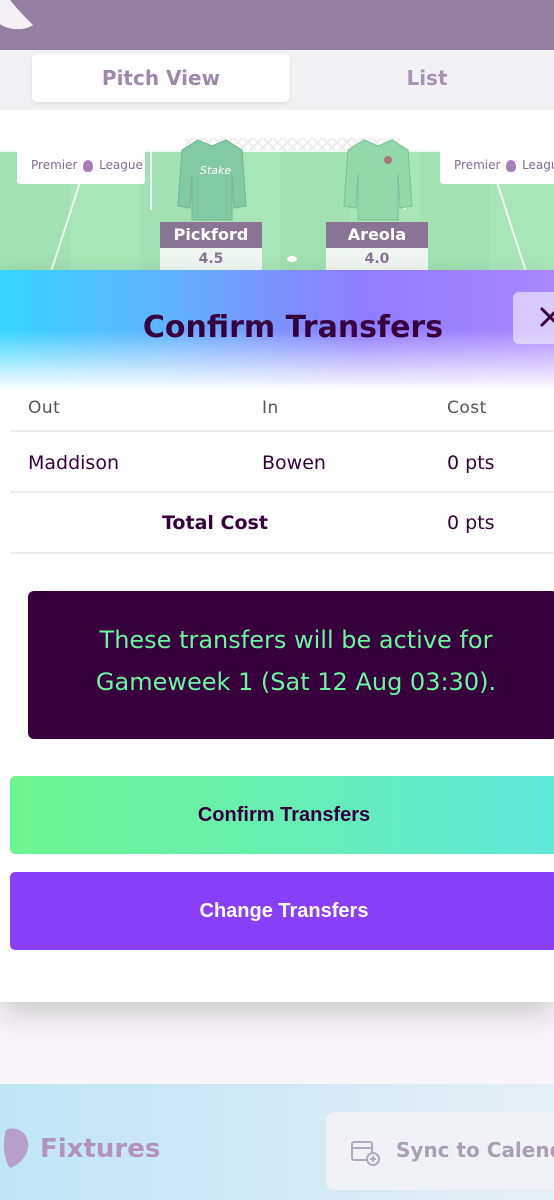 This screenshot has width=554, height=1200. Describe the element at coordinates (270, 408) in the screenshot. I see `column-header-in: In` at that location.